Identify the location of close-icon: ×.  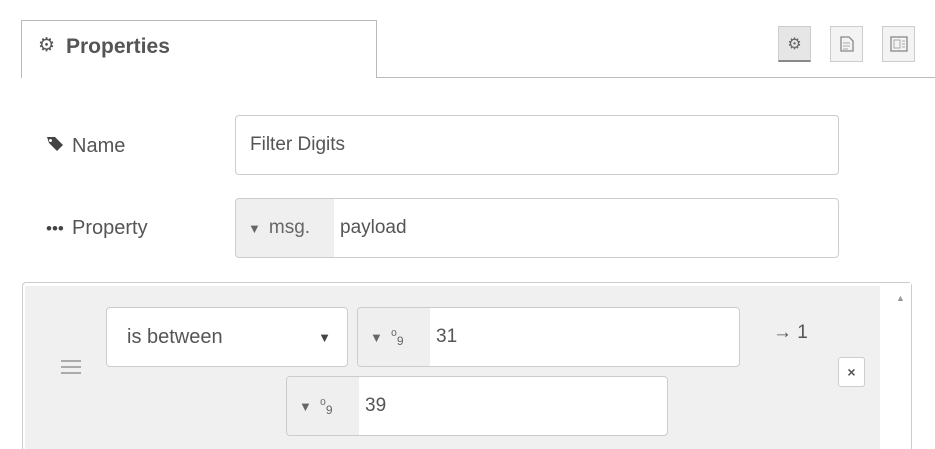
(851, 372).